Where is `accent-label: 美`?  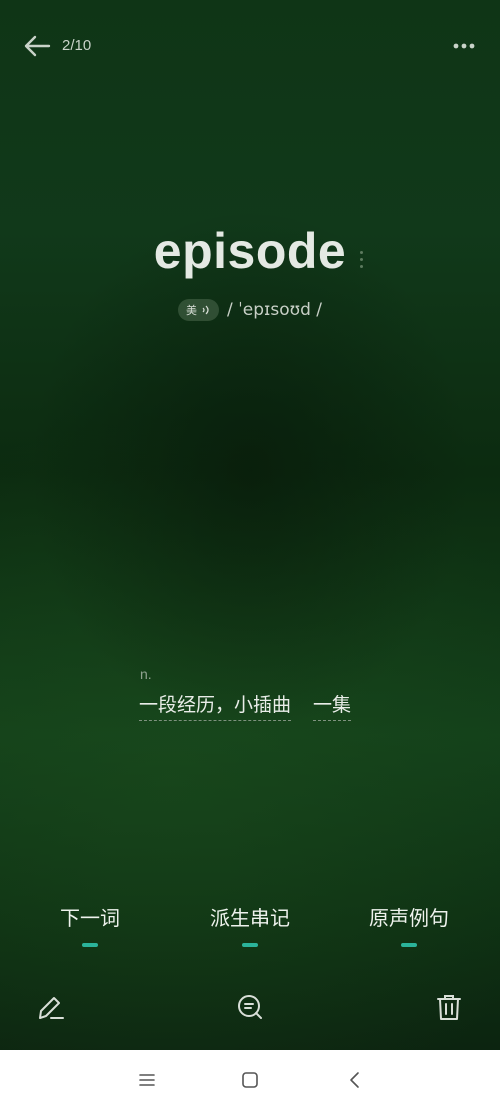 accent-label: 美 is located at coordinates (191, 310).